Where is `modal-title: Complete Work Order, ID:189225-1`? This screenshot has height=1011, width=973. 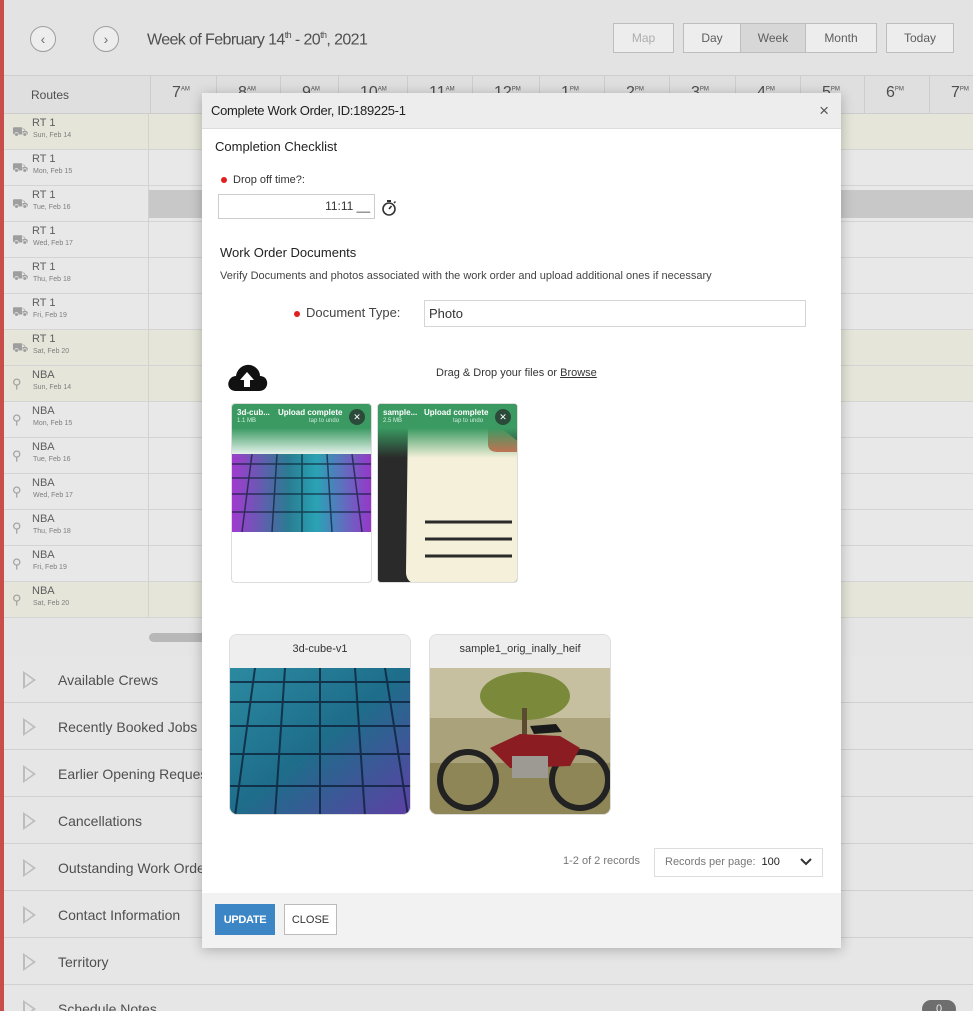
modal-title: Complete Work Order, ID:189225-1 is located at coordinates (308, 110).